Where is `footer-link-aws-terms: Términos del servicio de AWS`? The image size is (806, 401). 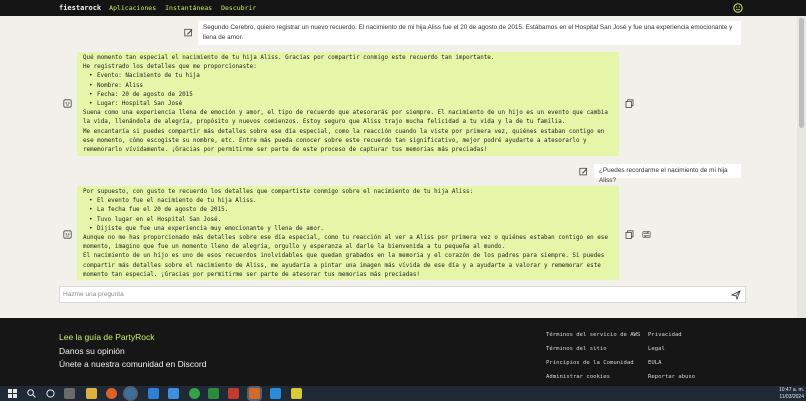 footer-link-aws-terms: Términos del servicio de AWS is located at coordinates (593, 335).